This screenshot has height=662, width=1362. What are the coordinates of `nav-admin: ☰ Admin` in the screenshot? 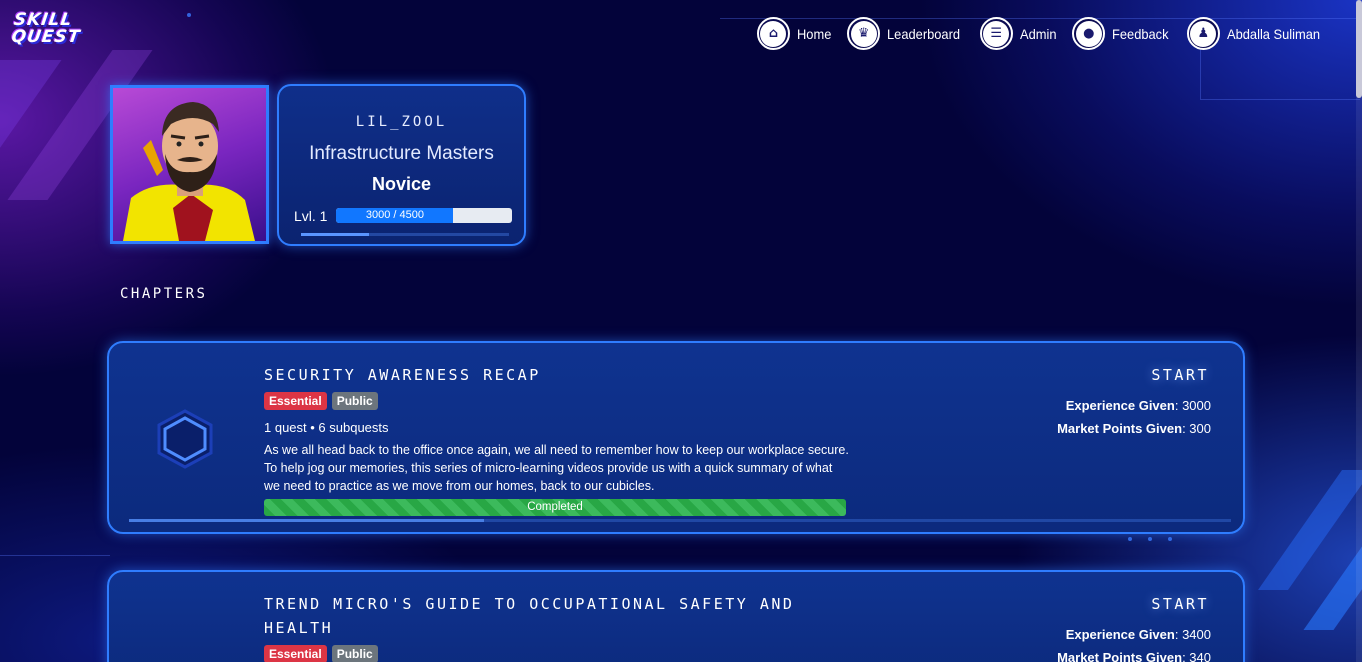 It's located at (1019, 33).